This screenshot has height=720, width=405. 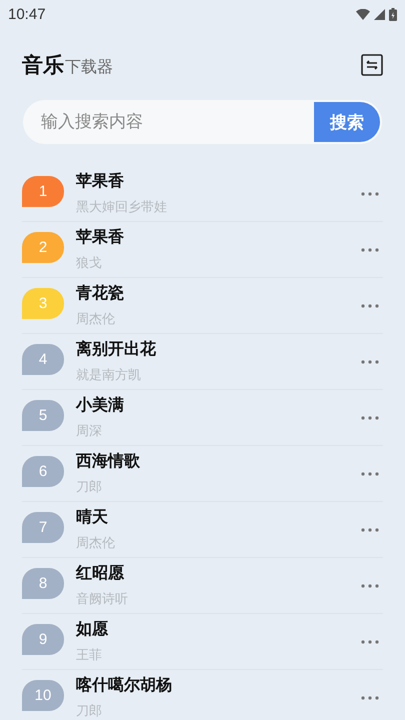 I want to click on rank-badge: 1, so click(x=43, y=191).